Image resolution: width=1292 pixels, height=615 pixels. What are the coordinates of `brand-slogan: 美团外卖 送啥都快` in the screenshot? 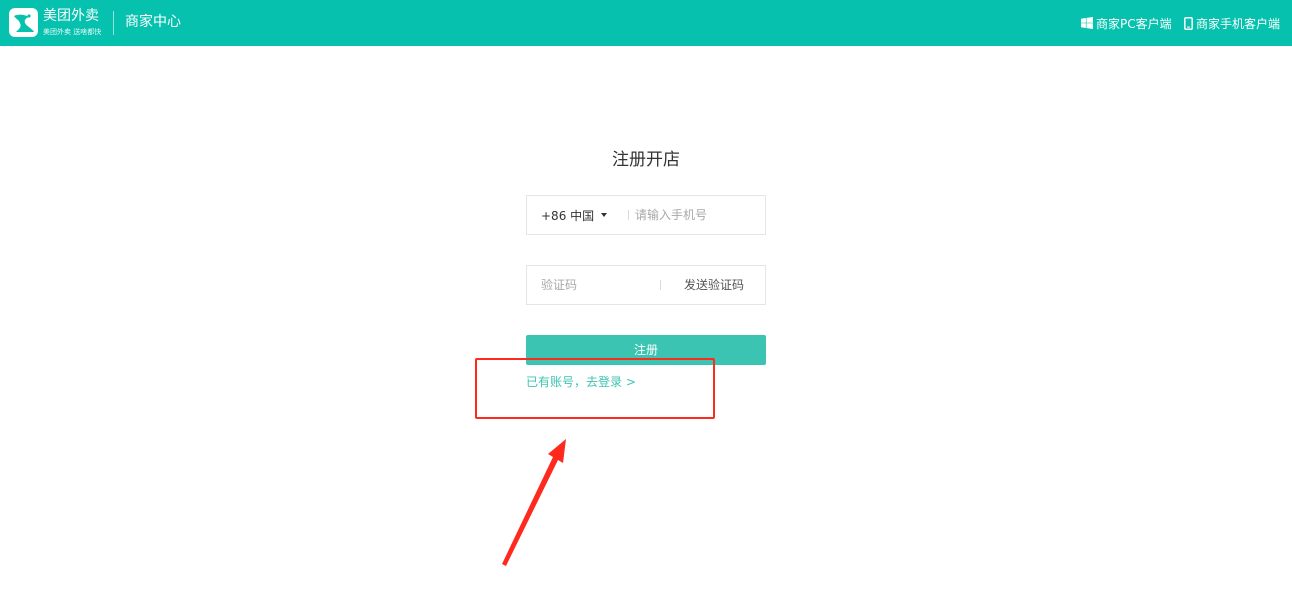 It's located at (72, 32).